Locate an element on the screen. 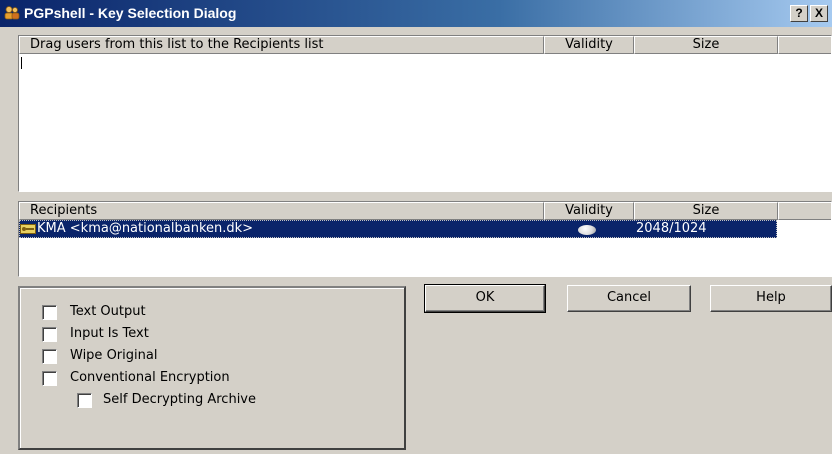 The width and height of the screenshot is (832, 454). recipients-column-name: Recipients is located at coordinates (281, 211).